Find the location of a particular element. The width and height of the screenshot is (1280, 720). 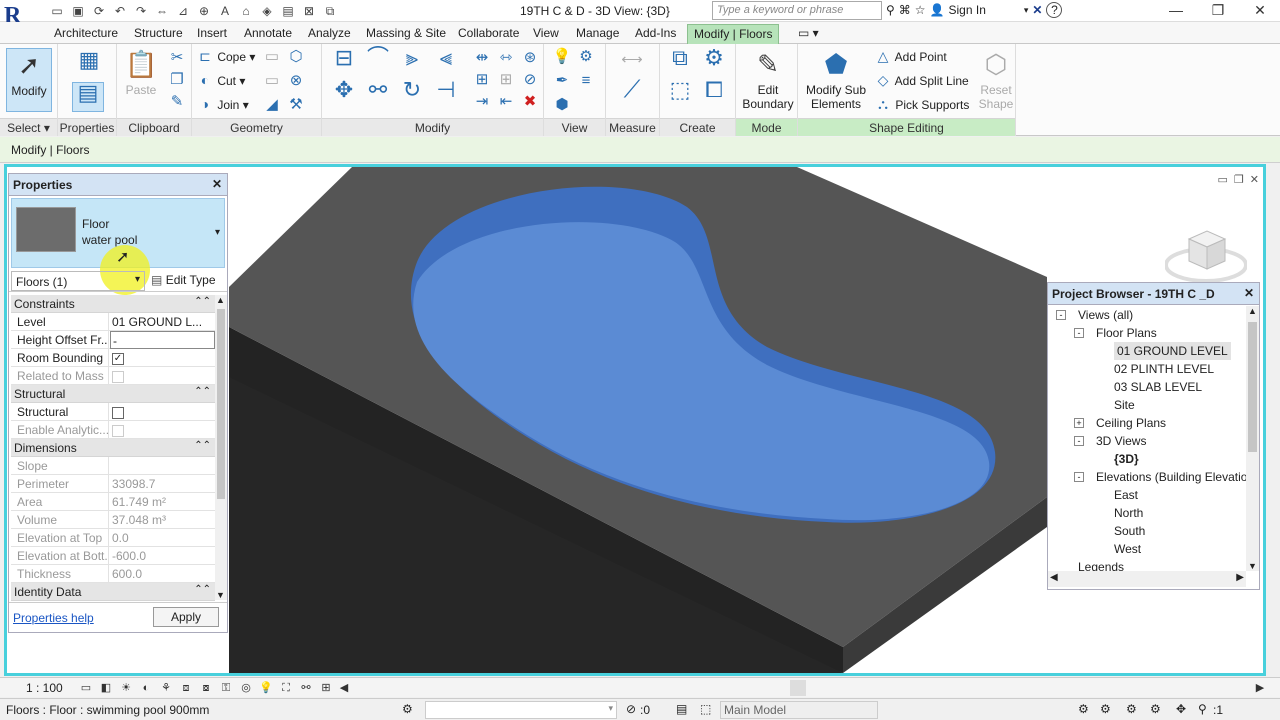

crop-view-icon: ⧈ is located at coordinates (186, 688).